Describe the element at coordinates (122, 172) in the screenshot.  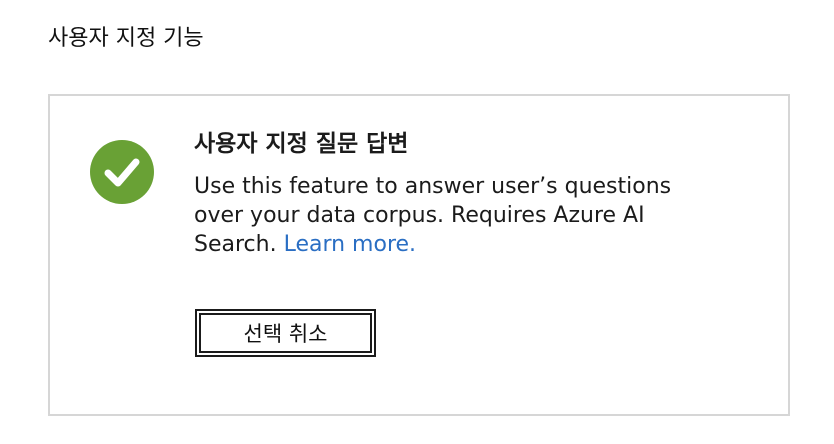
I see `check-circle-icon` at that location.